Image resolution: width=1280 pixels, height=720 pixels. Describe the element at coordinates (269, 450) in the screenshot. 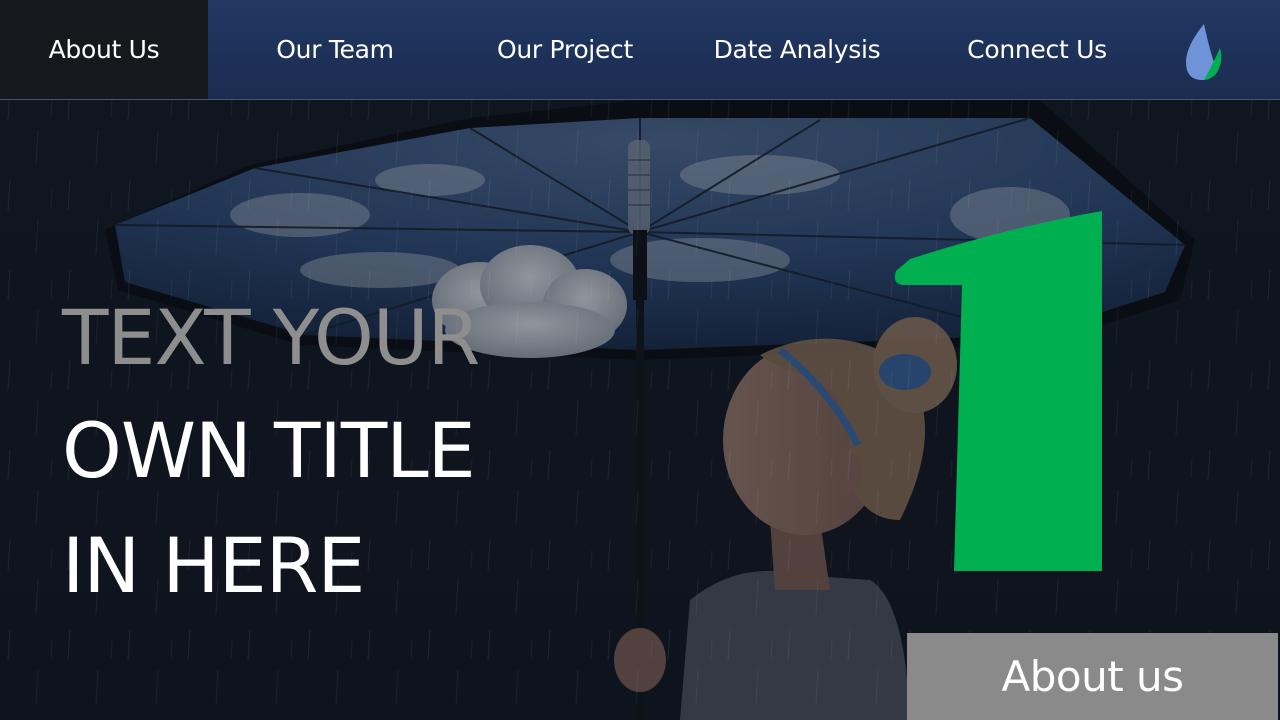

I see `hero-title-line-2: OWN TITLE` at that location.